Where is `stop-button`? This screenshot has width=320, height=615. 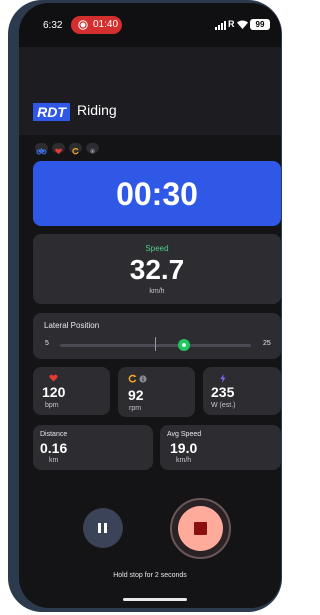 stop-button is located at coordinates (200, 528).